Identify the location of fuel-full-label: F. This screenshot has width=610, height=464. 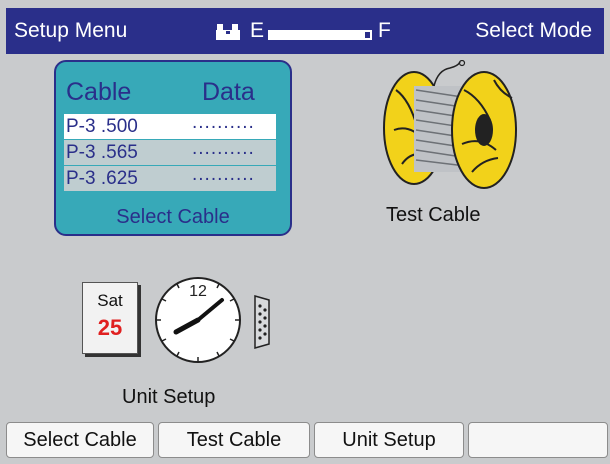
(384, 30).